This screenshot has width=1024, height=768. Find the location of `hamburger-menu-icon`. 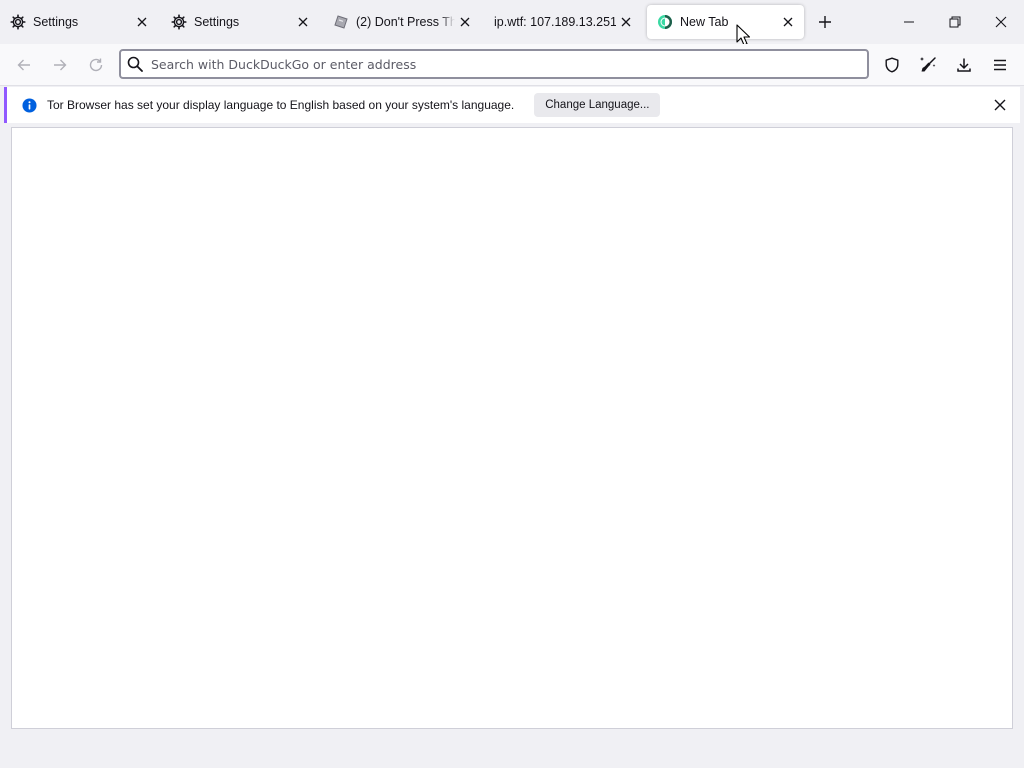

hamburger-menu-icon is located at coordinates (1000, 65).